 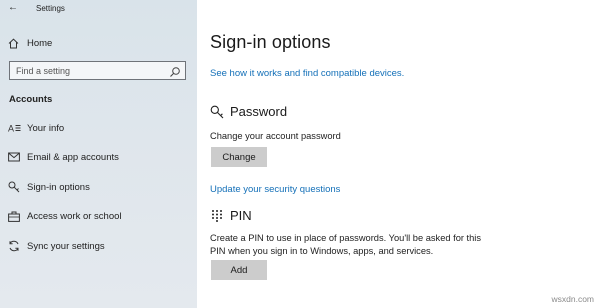 I want to click on sidebar-item-email: Email & app accounts, so click(x=101, y=157).